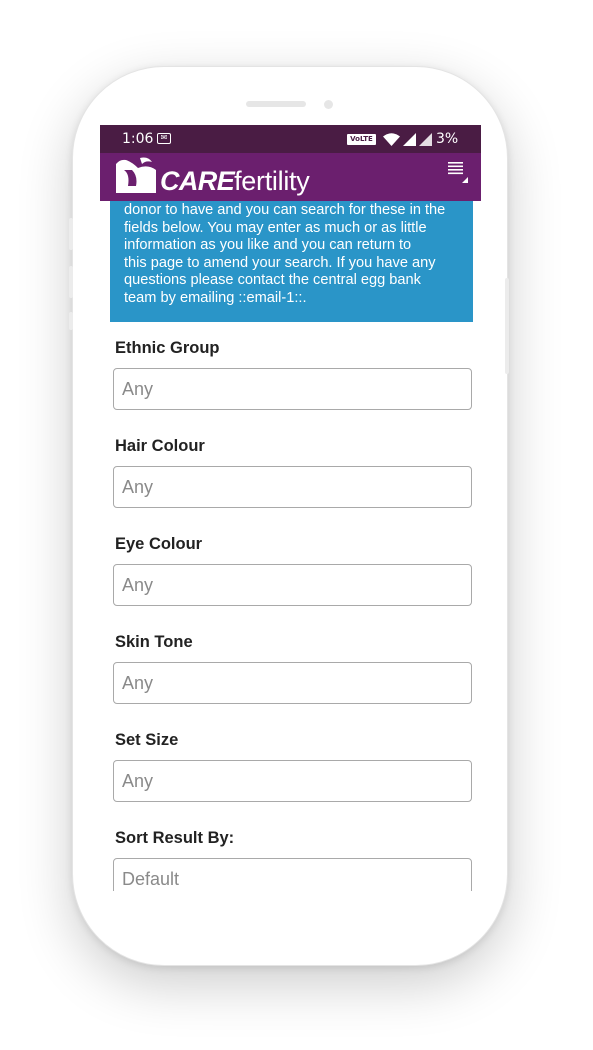 This screenshot has width=593, height=1050. I want to click on hair-colour-select: Any, so click(292, 487).